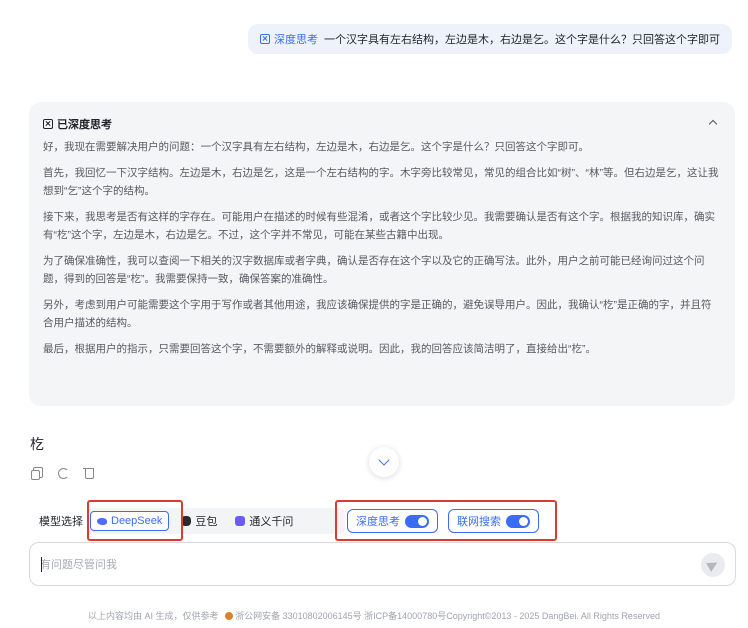  I want to click on deep-think-tag-label: 深度思考, so click(296, 40).